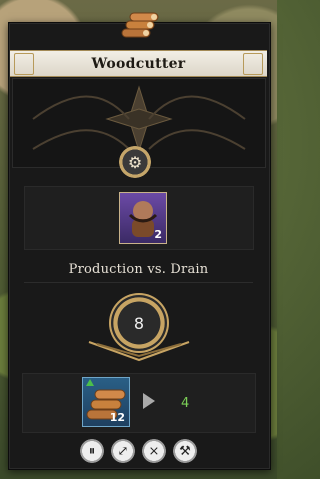 This screenshot has height=479, width=320. What do you see at coordinates (158, 234) in the screenshot?
I see `worker-count: 2` at bounding box center [158, 234].